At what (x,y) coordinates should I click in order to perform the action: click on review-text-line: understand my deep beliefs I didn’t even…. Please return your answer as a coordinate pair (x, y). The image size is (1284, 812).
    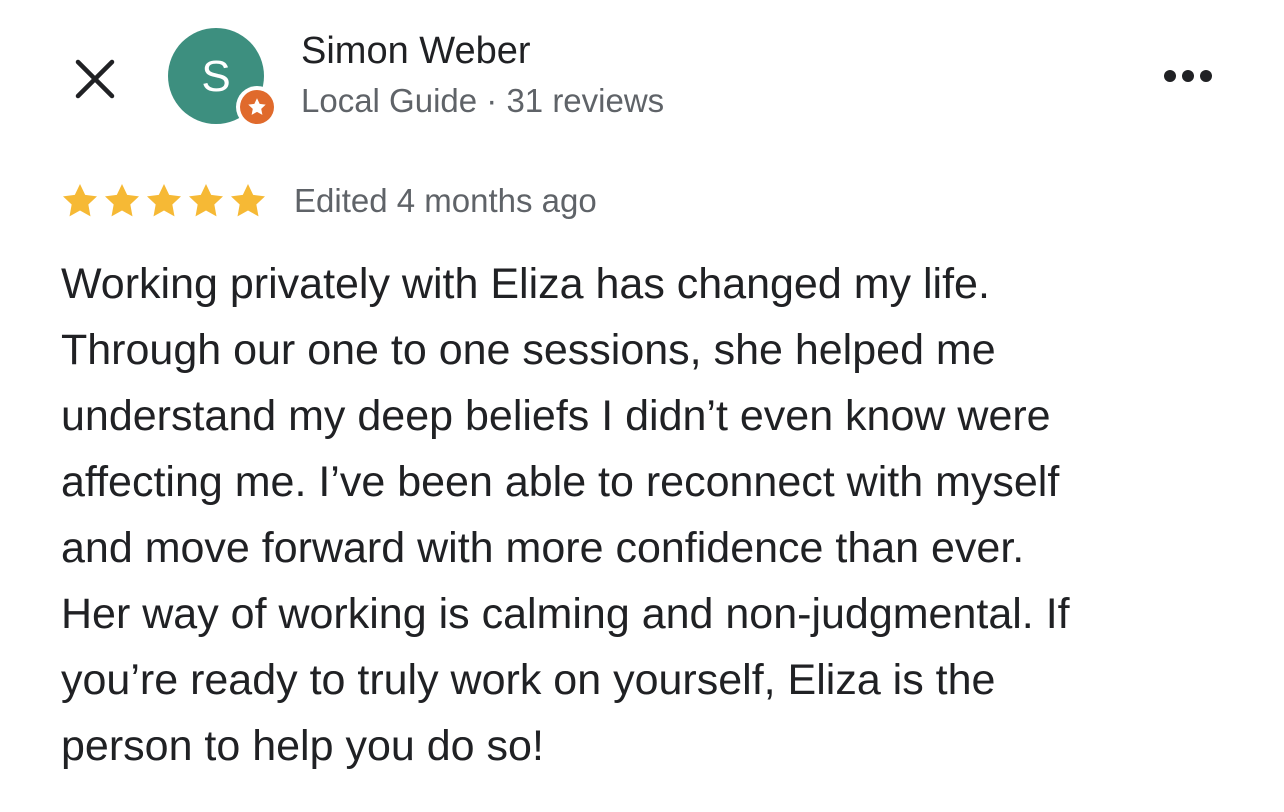
    Looking at the image, I should click on (556, 416).